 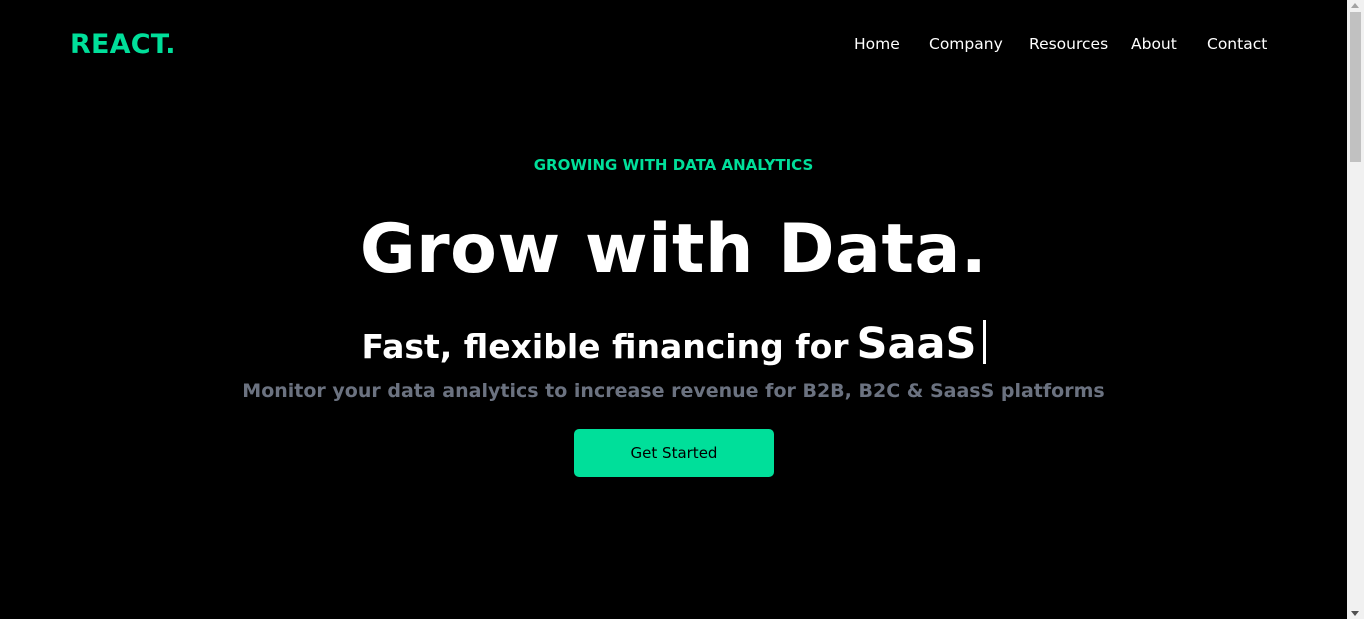 I want to click on scroll-up-arrow-icon, so click(x=1355, y=5).